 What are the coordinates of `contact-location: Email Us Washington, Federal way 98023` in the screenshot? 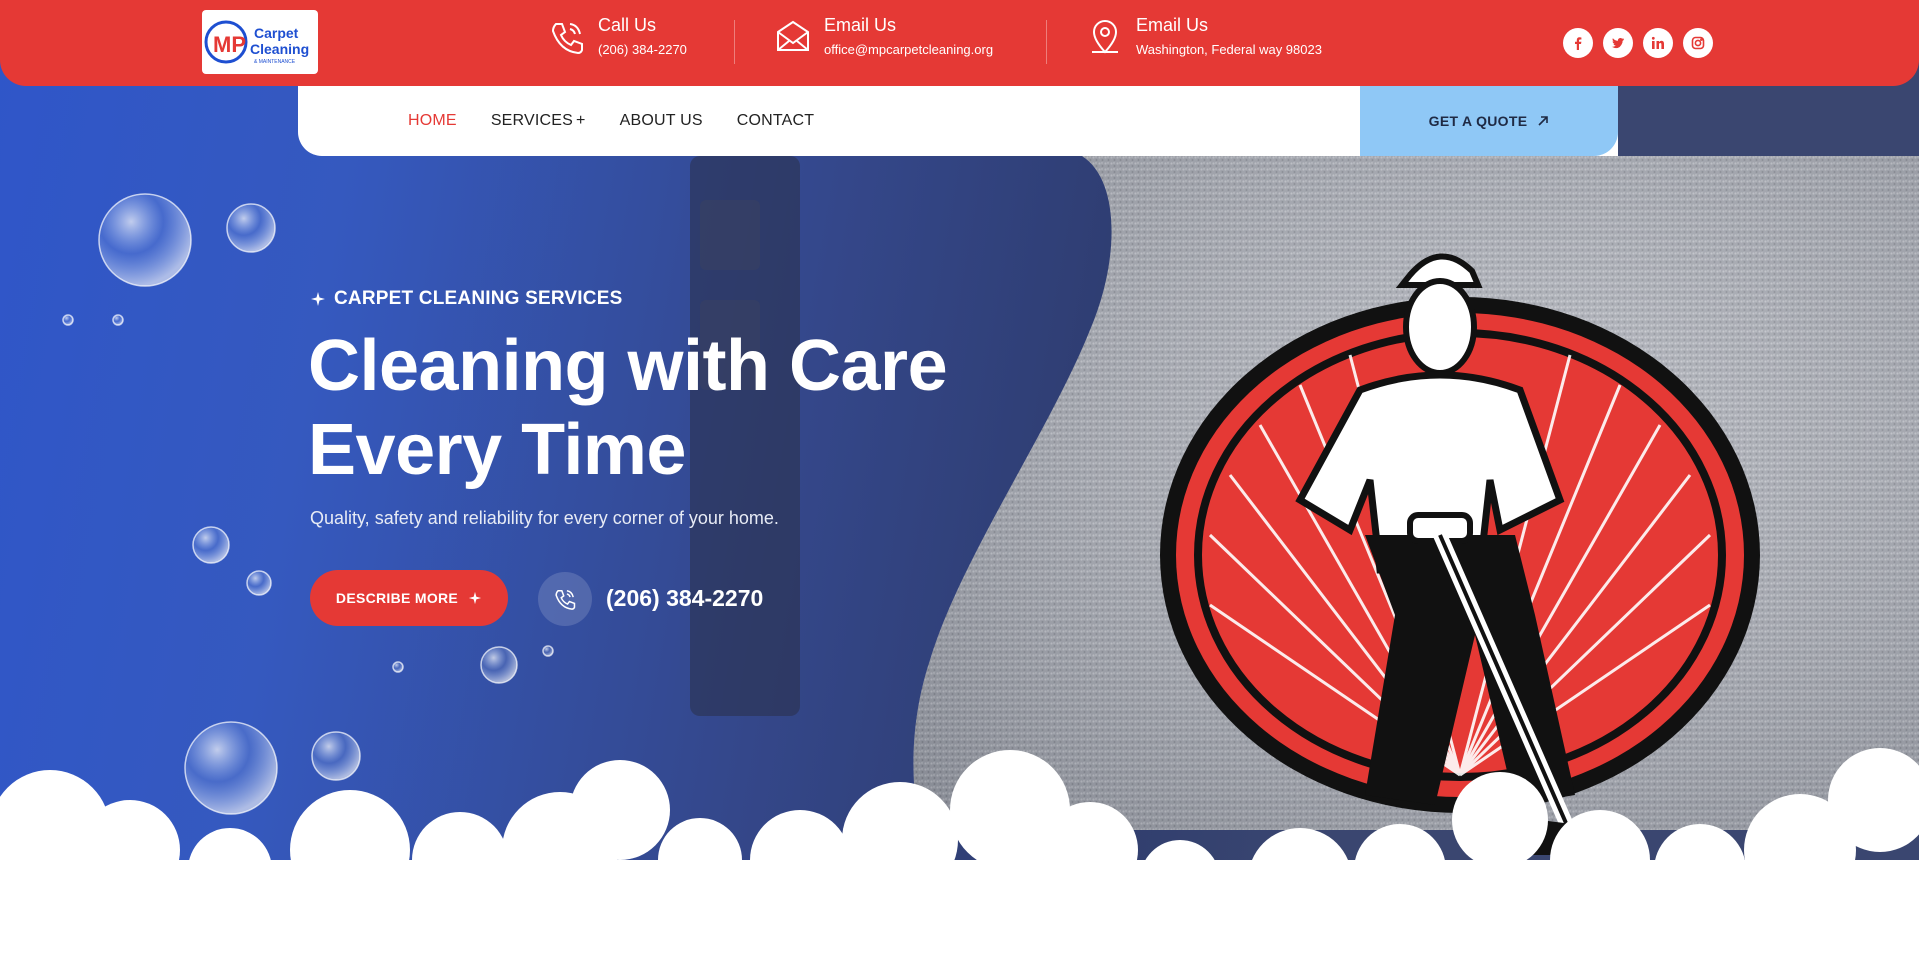 It's located at (1204, 37).